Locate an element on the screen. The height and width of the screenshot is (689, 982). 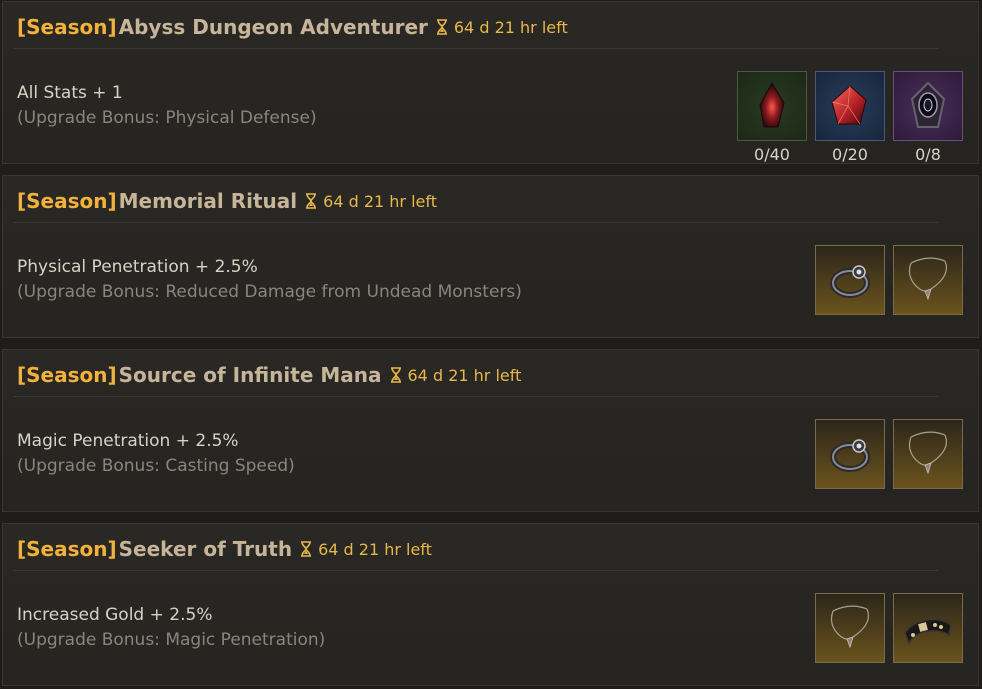
card-title: Source of Infinite Mana is located at coordinates (250, 375).